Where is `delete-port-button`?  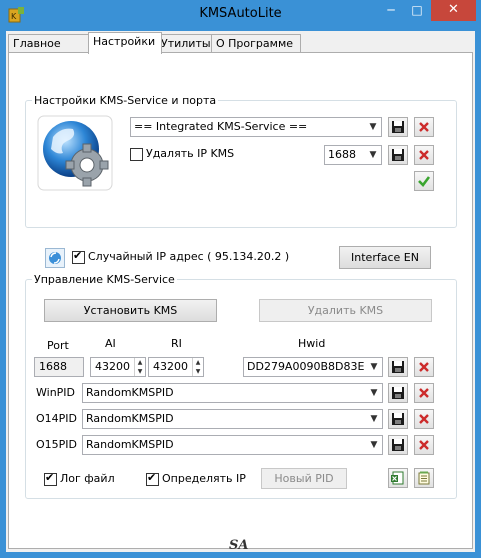 delete-port-button is located at coordinates (424, 155).